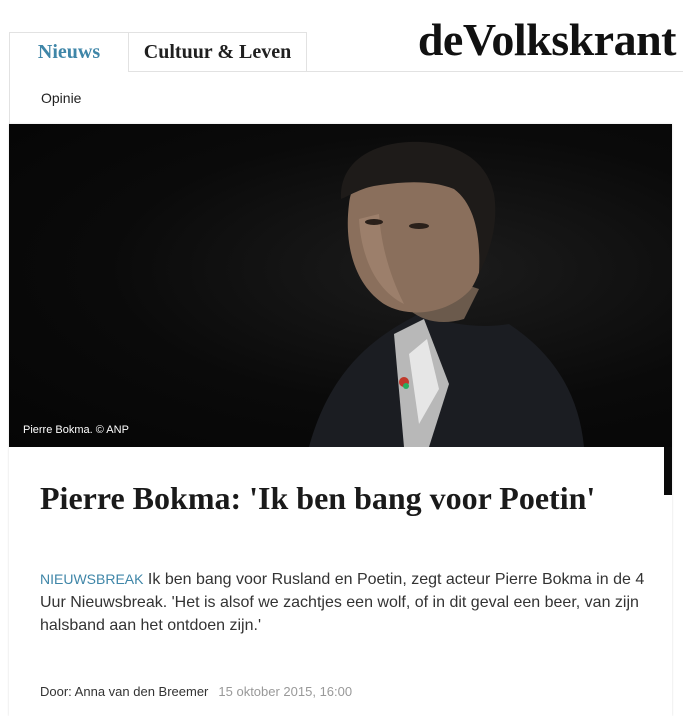 Image resolution: width=683 pixels, height=716 pixels. What do you see at coordinates (285, 691) in the screenshot?
I see `publish-date: 15 oktober 2015, 16:00` at bounding box center [285, 691].